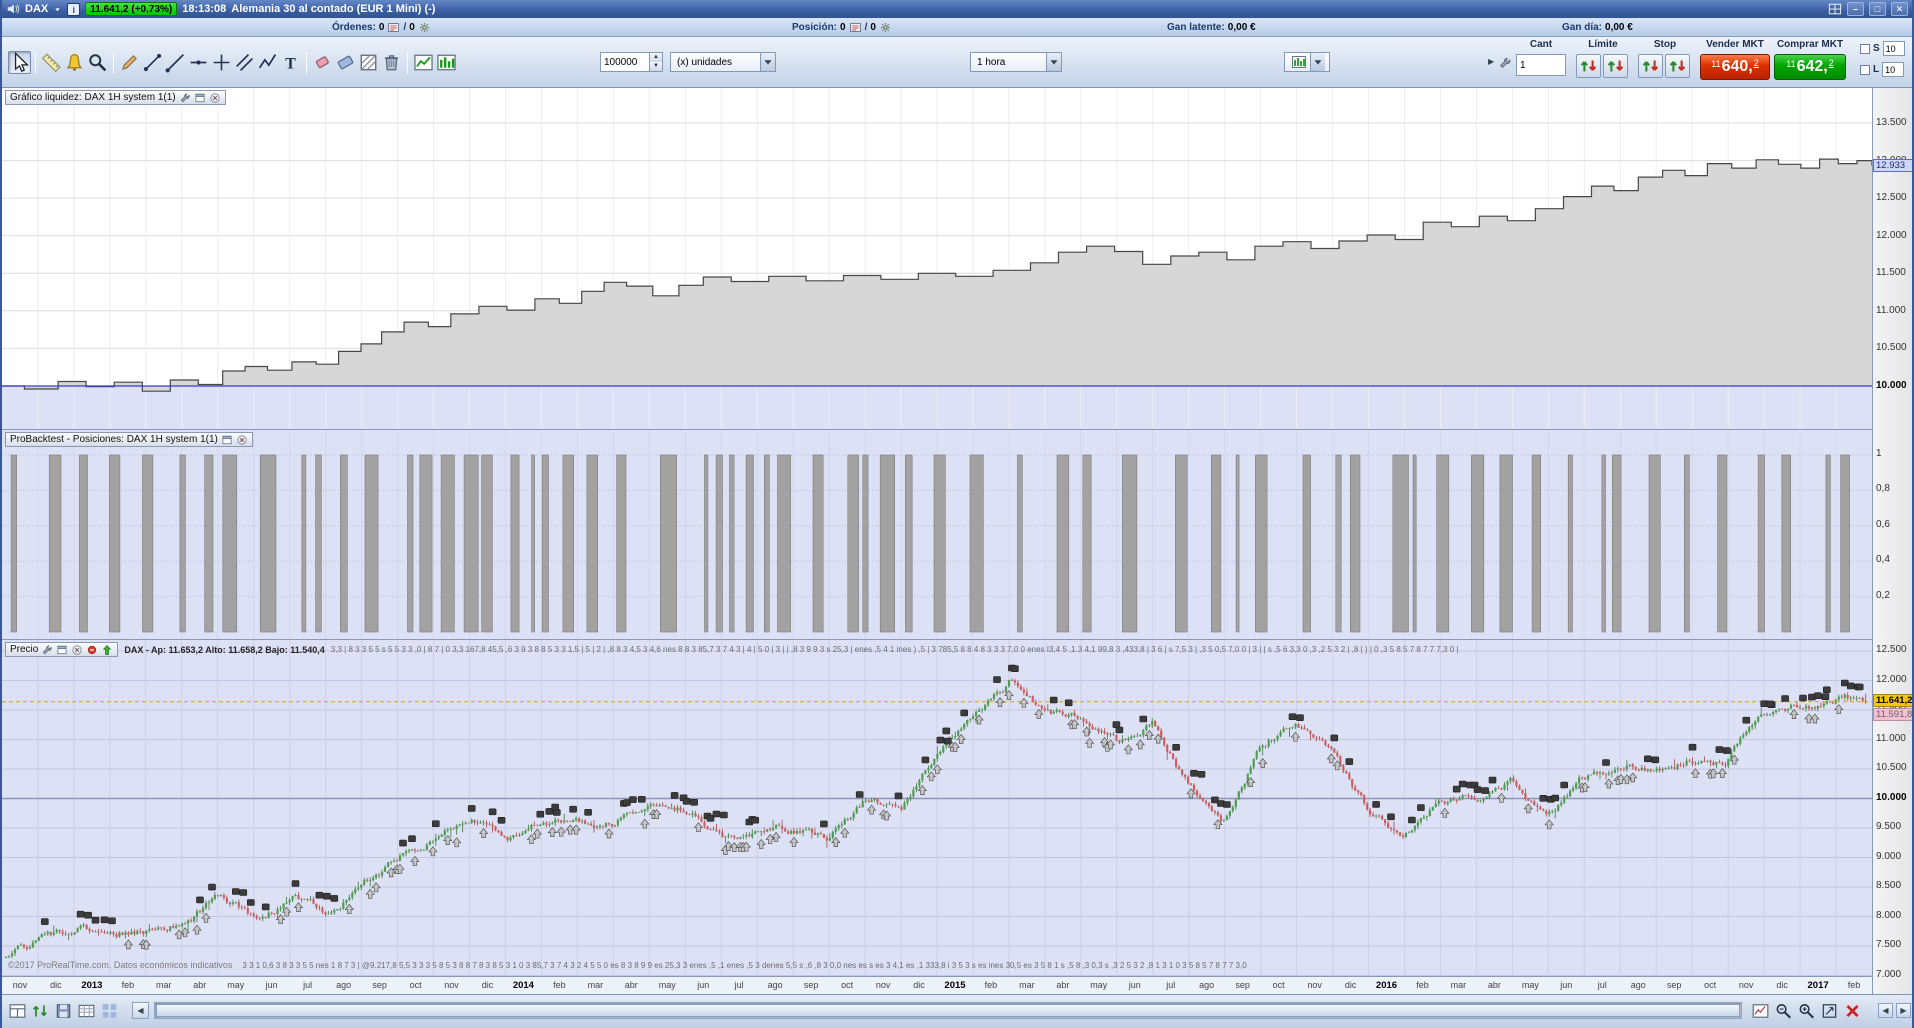 Image resolution: width=1914 pixels, height=1028 pixels. Describe the element at coordinates (1891, 235) in the screenshot. I see `y-axis-label: 12.000` at that location.